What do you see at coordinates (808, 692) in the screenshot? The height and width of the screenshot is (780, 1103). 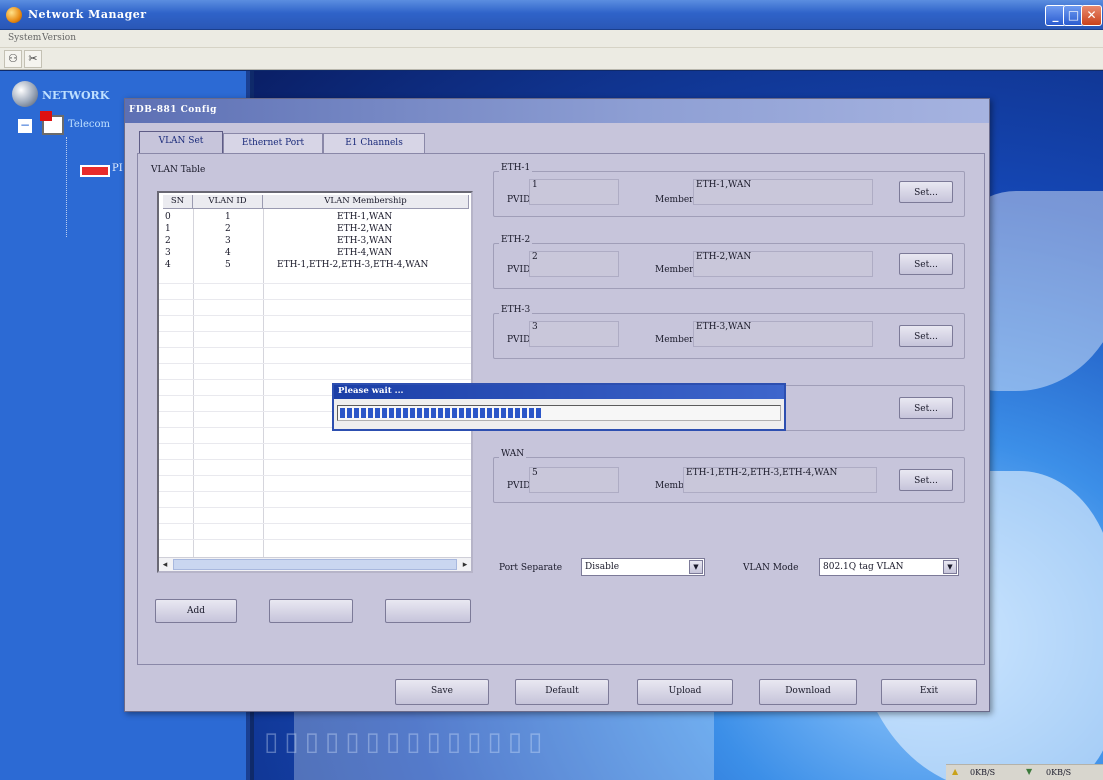 I see `download-button: Download` at bounding box center [808, 692].